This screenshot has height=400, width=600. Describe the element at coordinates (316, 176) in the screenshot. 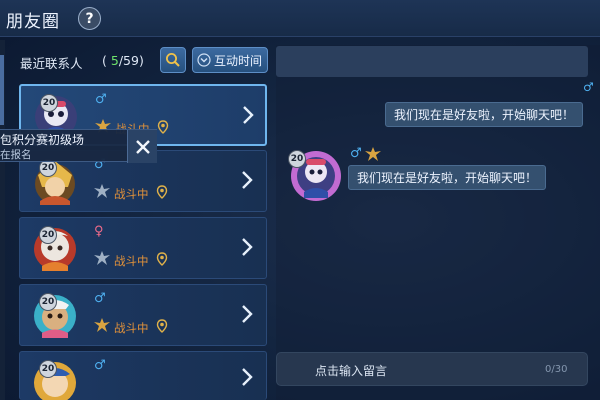

I see `friend-avatar: 20` at that location.